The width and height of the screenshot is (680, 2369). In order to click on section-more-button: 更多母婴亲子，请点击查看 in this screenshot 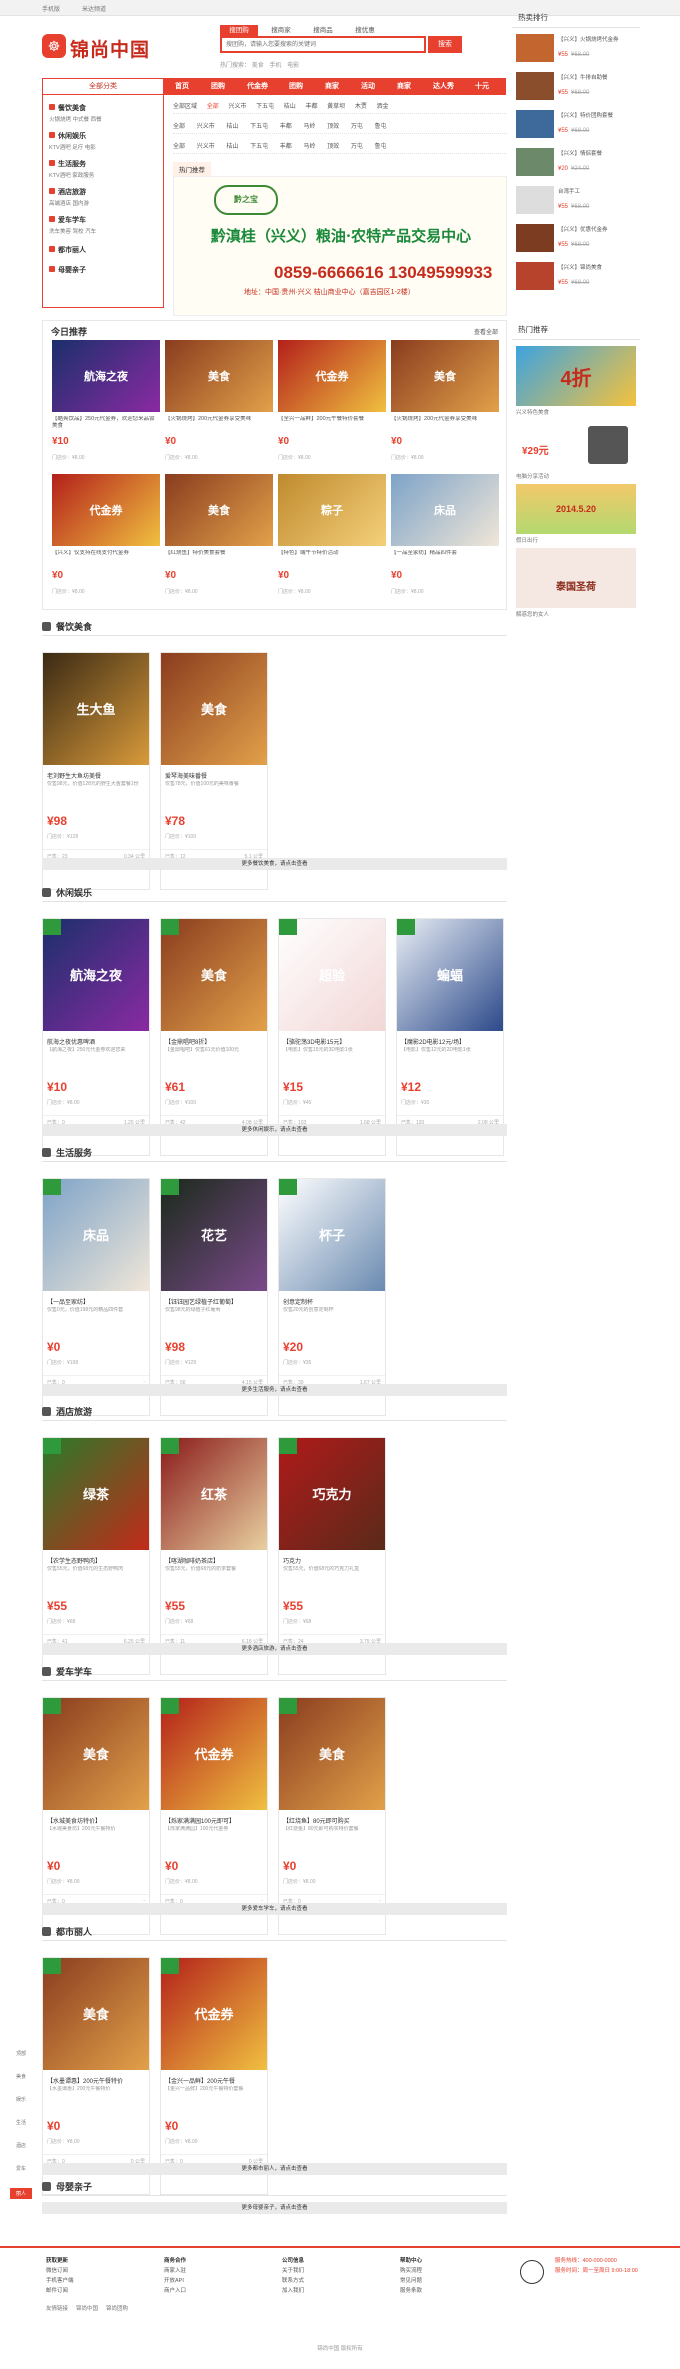, I will do `click(274, 2208)`.